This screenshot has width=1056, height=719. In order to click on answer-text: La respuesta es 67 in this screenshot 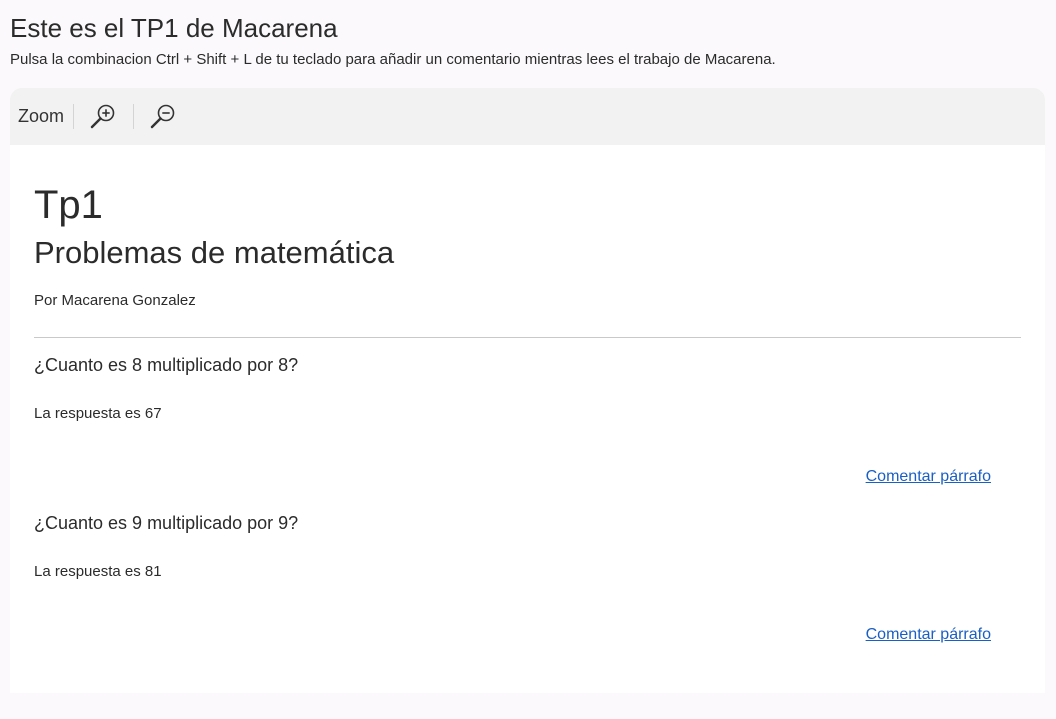, I will do `click(98, 413)`.